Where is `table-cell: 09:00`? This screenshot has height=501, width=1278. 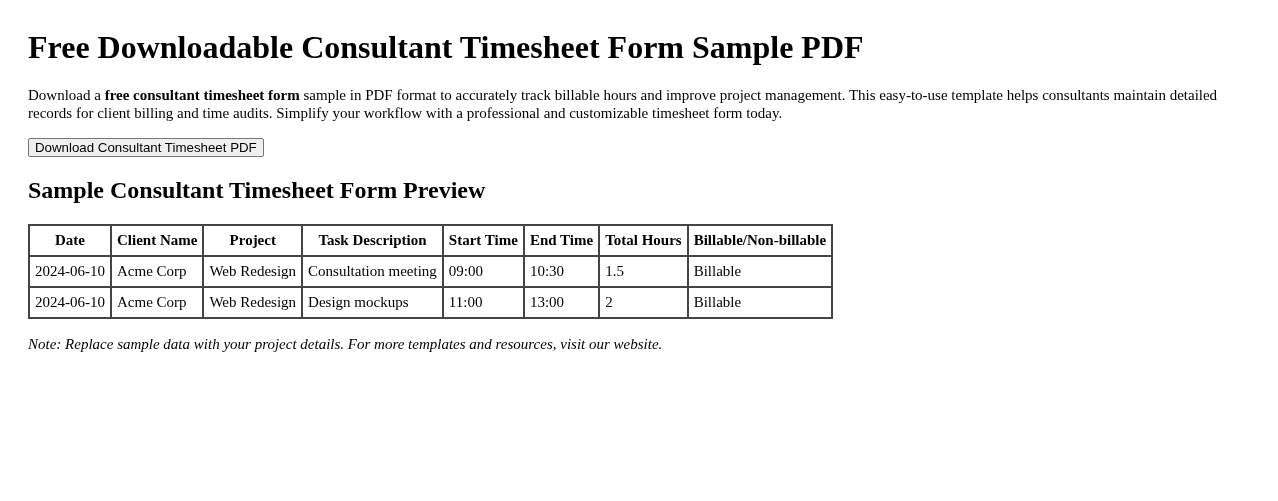 table-cell: 09:00 is located at coordinates (483, 271).